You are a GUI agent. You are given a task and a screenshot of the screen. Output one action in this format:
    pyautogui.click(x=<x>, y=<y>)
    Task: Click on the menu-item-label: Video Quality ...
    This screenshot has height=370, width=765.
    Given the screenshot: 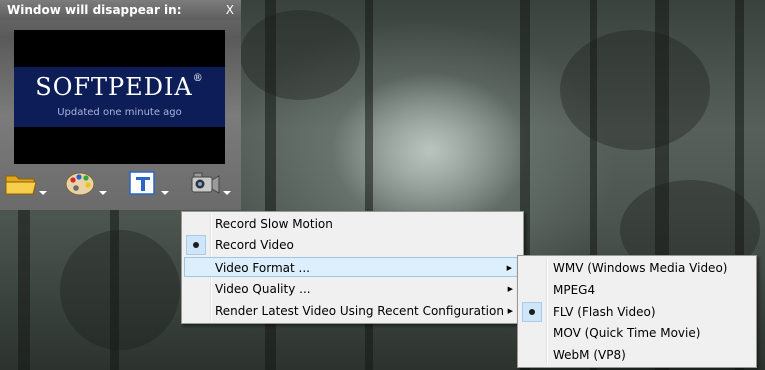 What is the action you would take?
    pyautogui.click(x=263, y=289)
    